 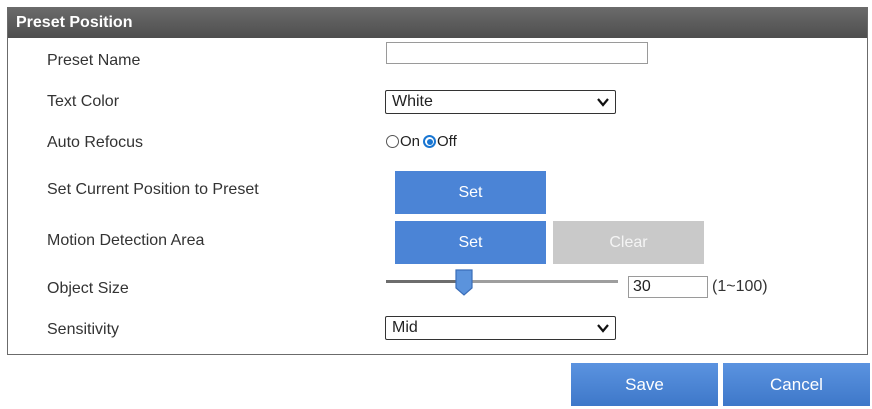 What do you see at coordinates (796, 384) in the screenshot?
I see `cancel-button: Cancel` at bounding box center [796, 384].